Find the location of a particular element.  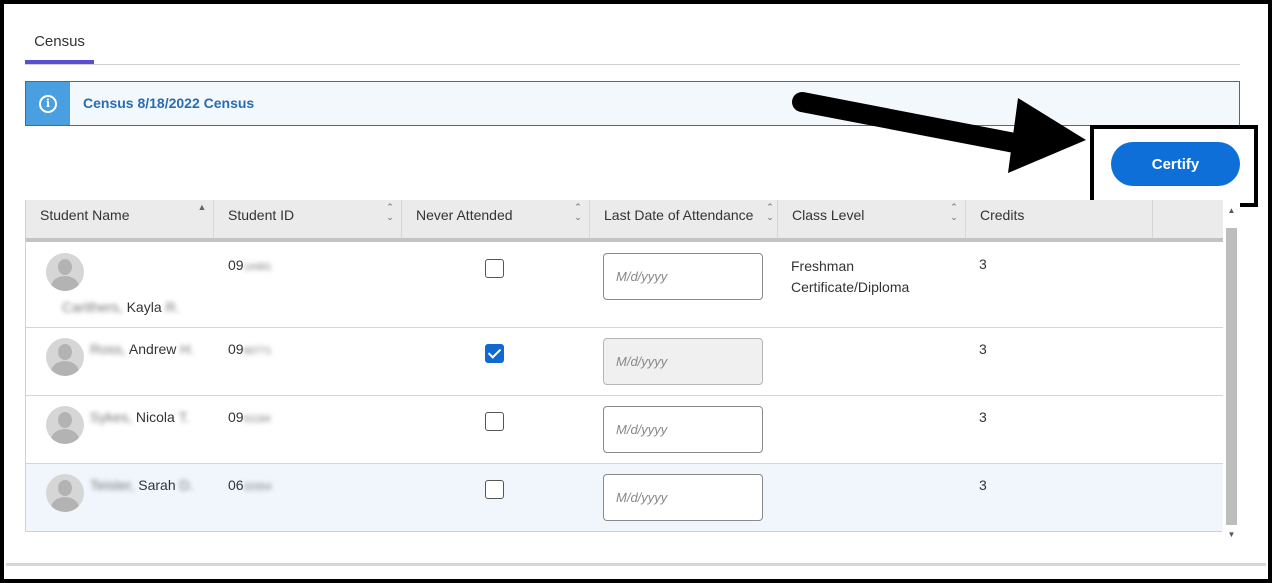

scroll-up-icon: ▲ is located at coordinates (1231, 210).